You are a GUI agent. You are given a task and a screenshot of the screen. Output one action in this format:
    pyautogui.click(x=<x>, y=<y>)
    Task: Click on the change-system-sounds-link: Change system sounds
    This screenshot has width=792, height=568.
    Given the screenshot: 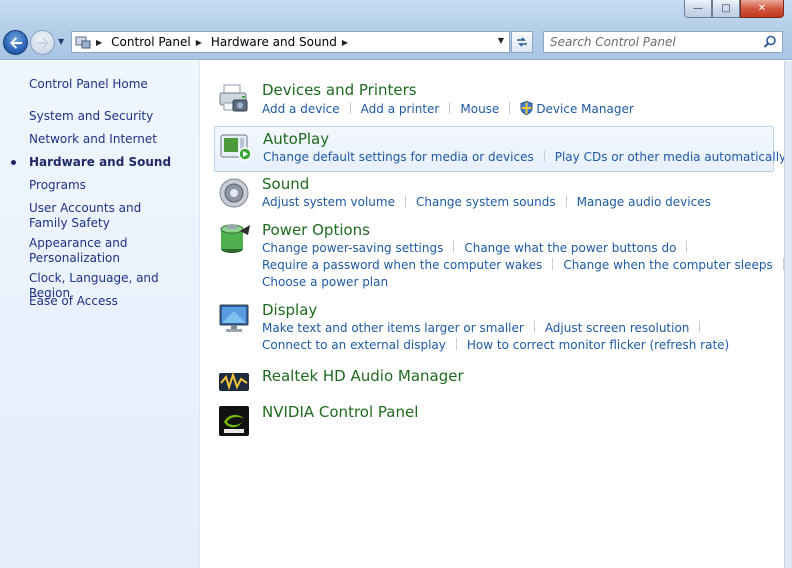 What is the action you would take?
    pyautogui.click(x=486, y=202)
    